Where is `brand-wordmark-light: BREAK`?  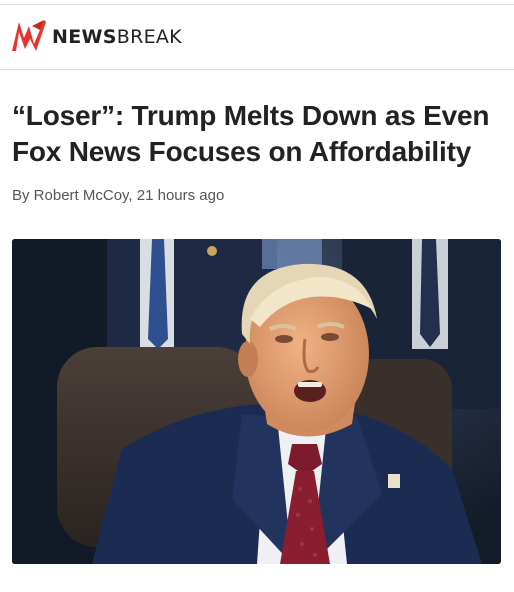 brand-wordmark-light: BREAK is located at coordinates (149, 37).